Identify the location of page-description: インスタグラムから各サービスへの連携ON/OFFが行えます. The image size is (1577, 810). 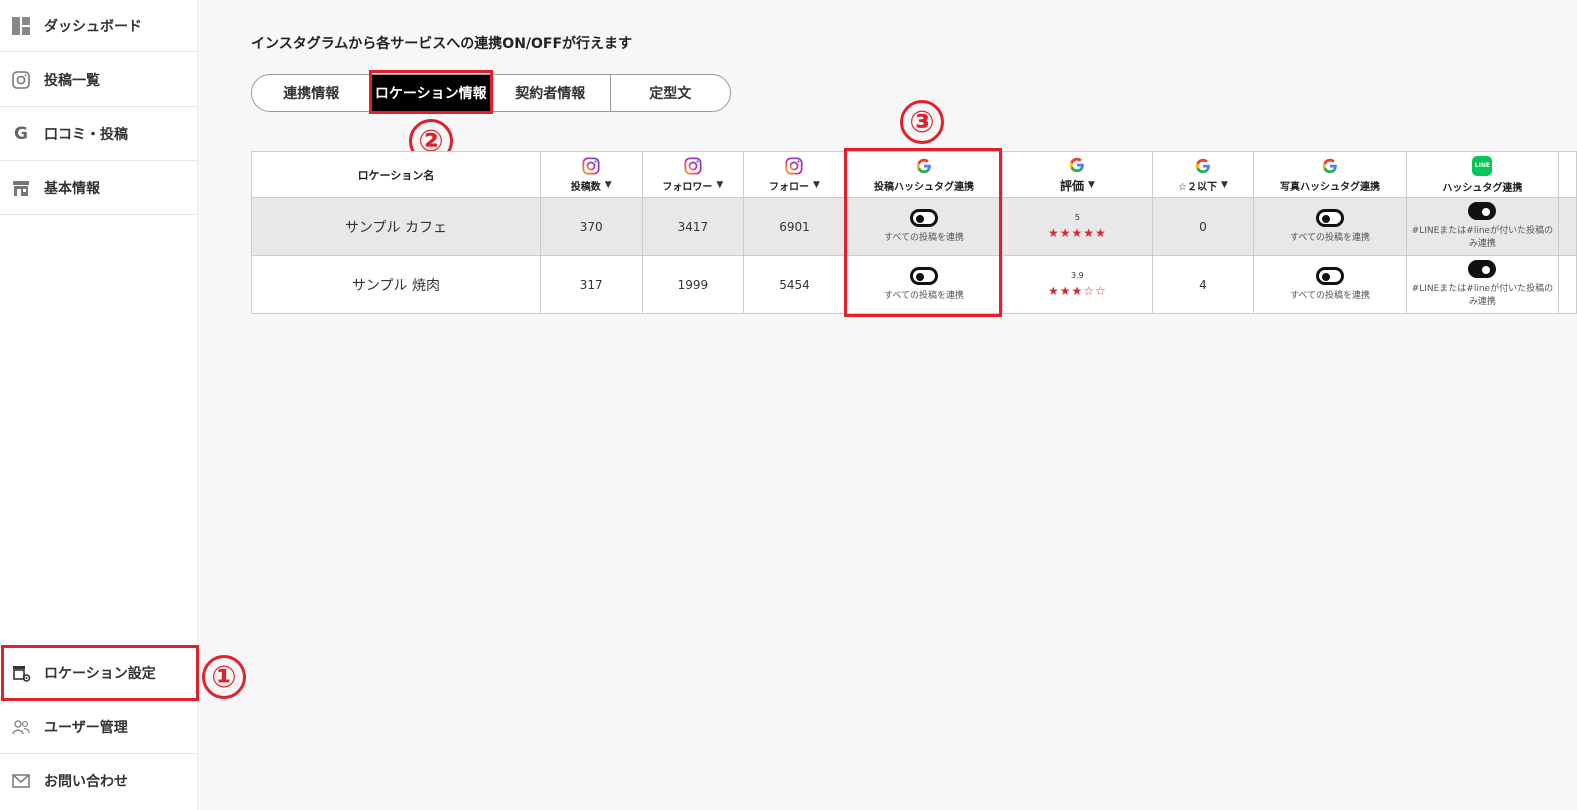
(442, 44).